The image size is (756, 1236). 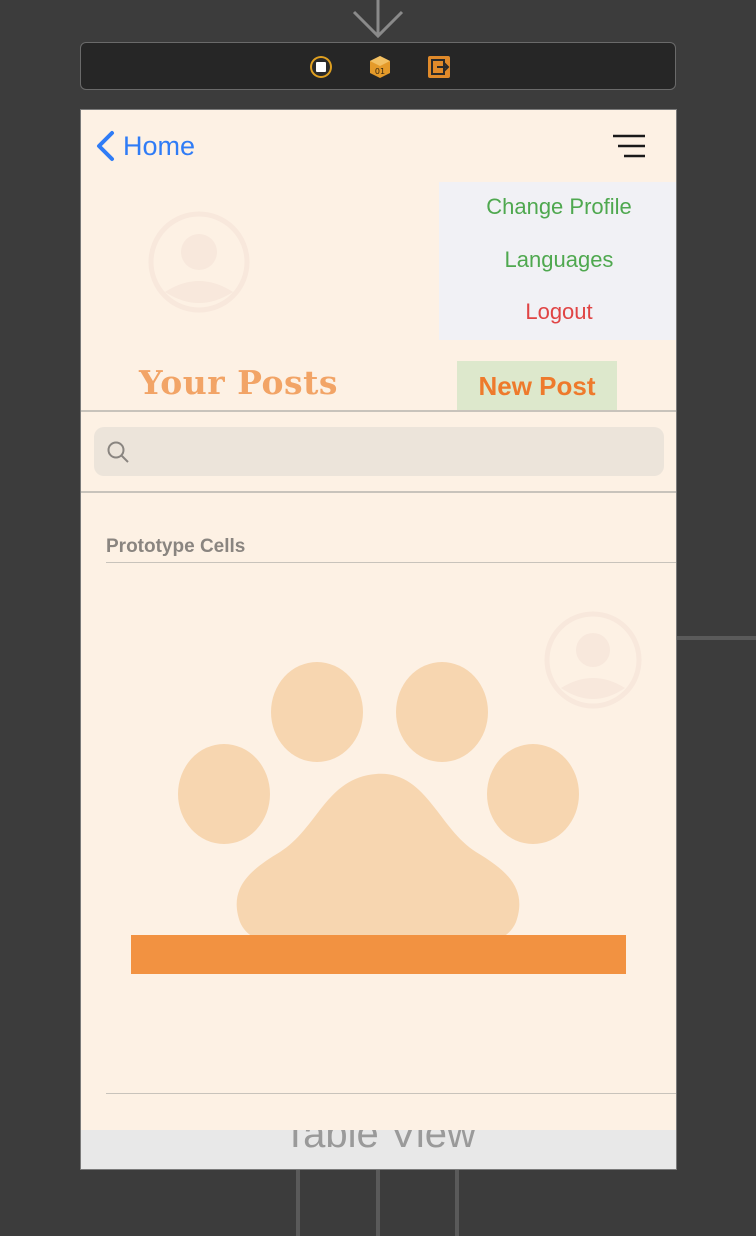 What do you see at coordinates (391, 562) in the screenshot?
I see `section-divider` at bounding box center [391, 562].